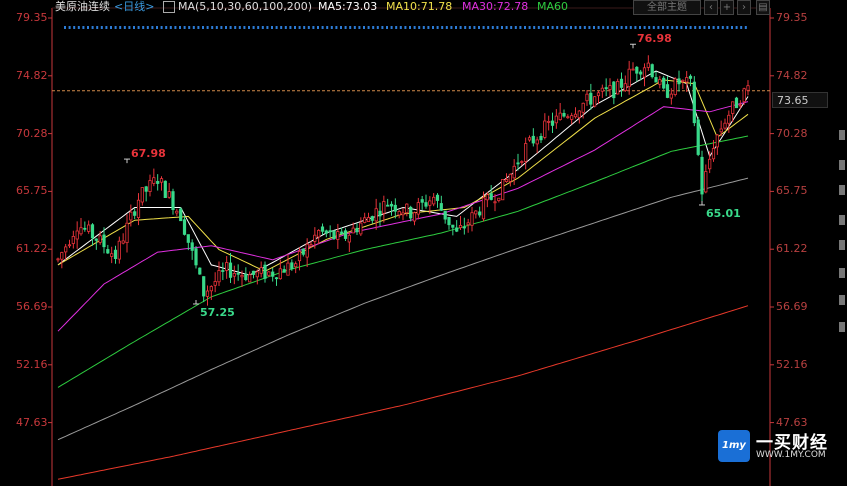  What do you see at coordinates (744, 7) in the screenshot?
I see `chart-tool-button-3: ›` at bounding box center [744, 7].